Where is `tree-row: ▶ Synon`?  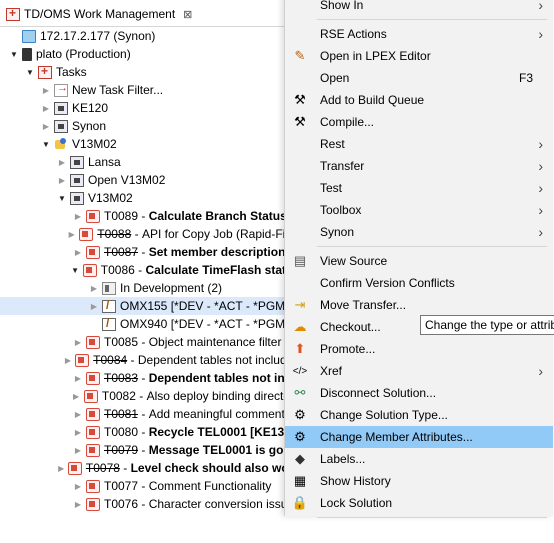 tree-row: ▶ Synon is located at coordinates (150, 126).